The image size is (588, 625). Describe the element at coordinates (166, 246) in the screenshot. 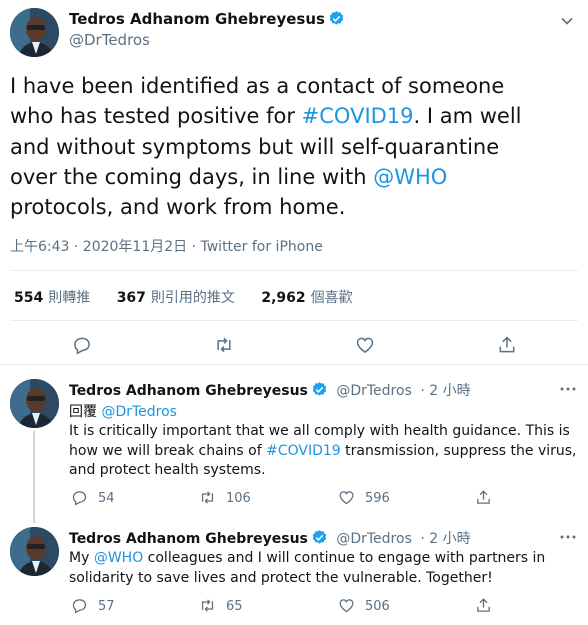

I see `tweet-timestamp: 上午6:43 · 2020年11月2日 · Twitter for iPhone` at that location.